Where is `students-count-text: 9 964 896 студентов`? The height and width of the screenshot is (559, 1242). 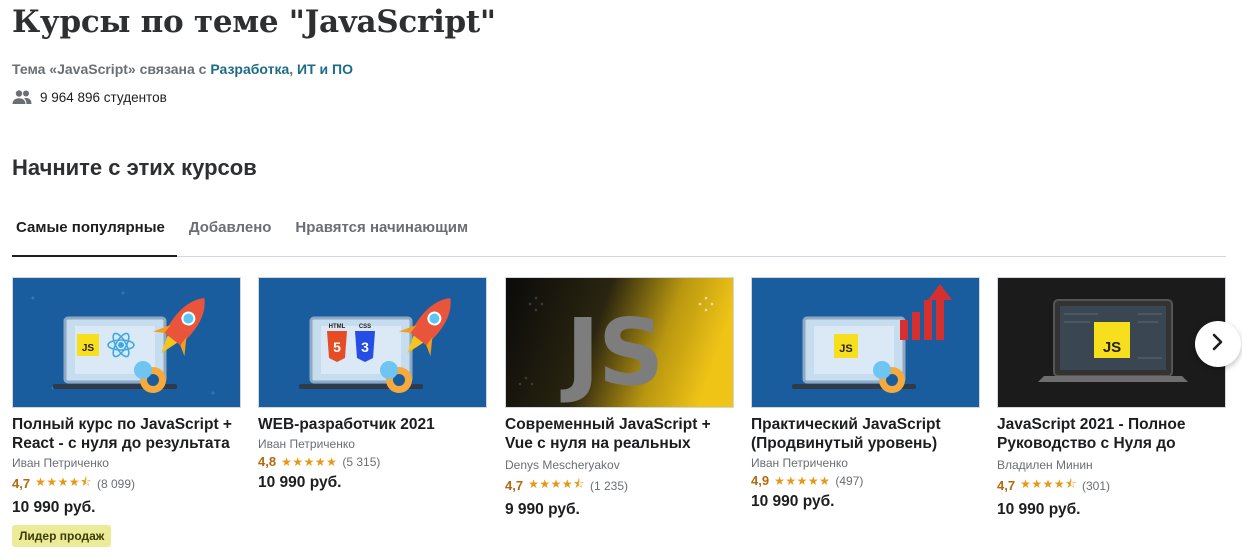 students-count-text: 9 964 896 студентов is located at coordinates (103, 97).